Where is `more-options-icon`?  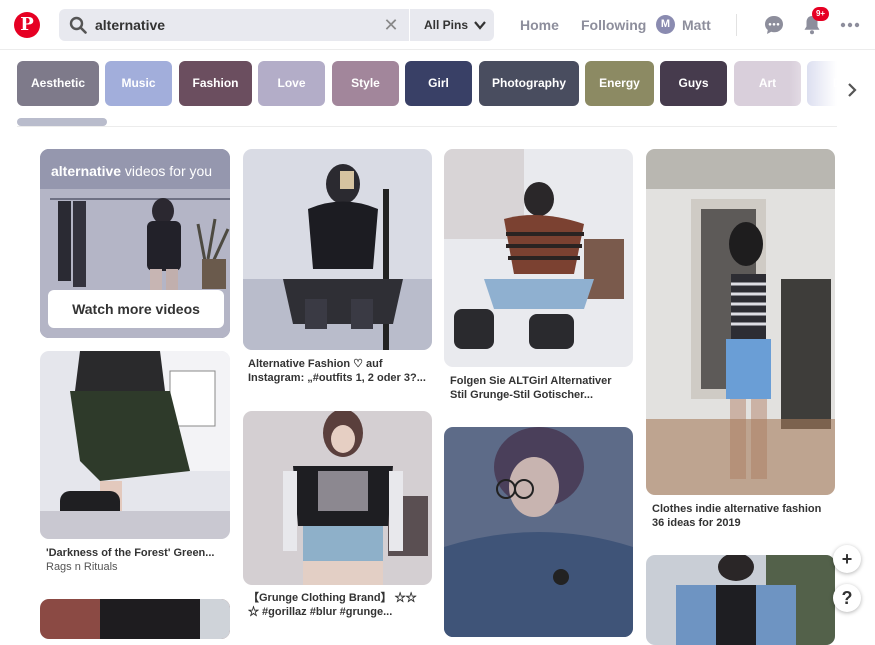 more-options-icon is located at coordinates (850, 25).